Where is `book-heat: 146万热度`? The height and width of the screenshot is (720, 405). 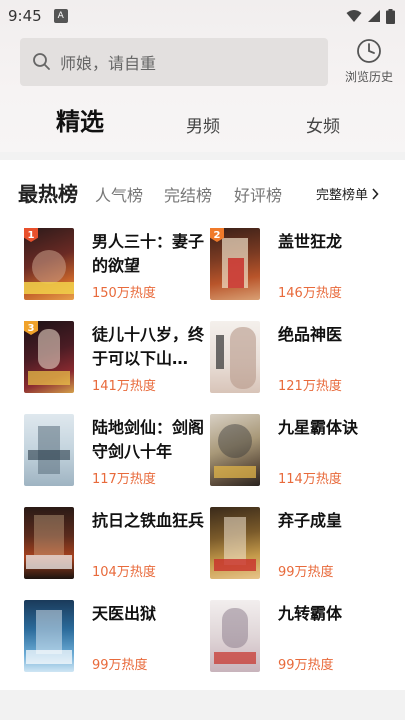
book-heat: 146万热度 is located at coordinates (310, 293).